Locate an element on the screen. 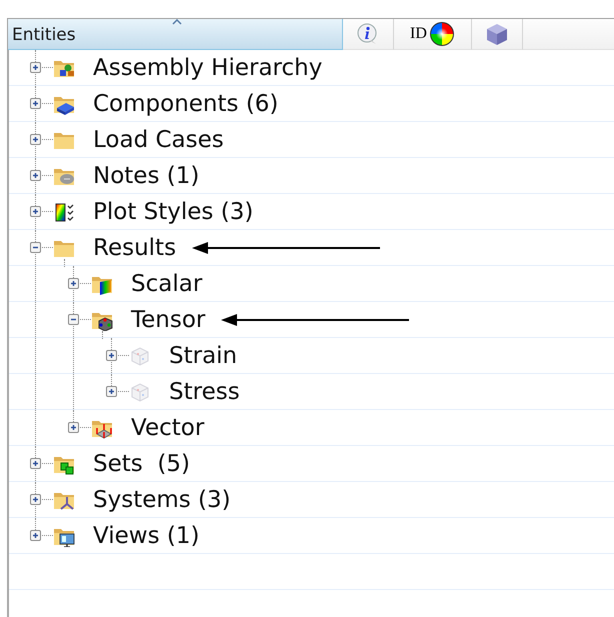 The height and width of the screenshot is (617, 614). tree-item: Strain is located at coordinates (203, 355).